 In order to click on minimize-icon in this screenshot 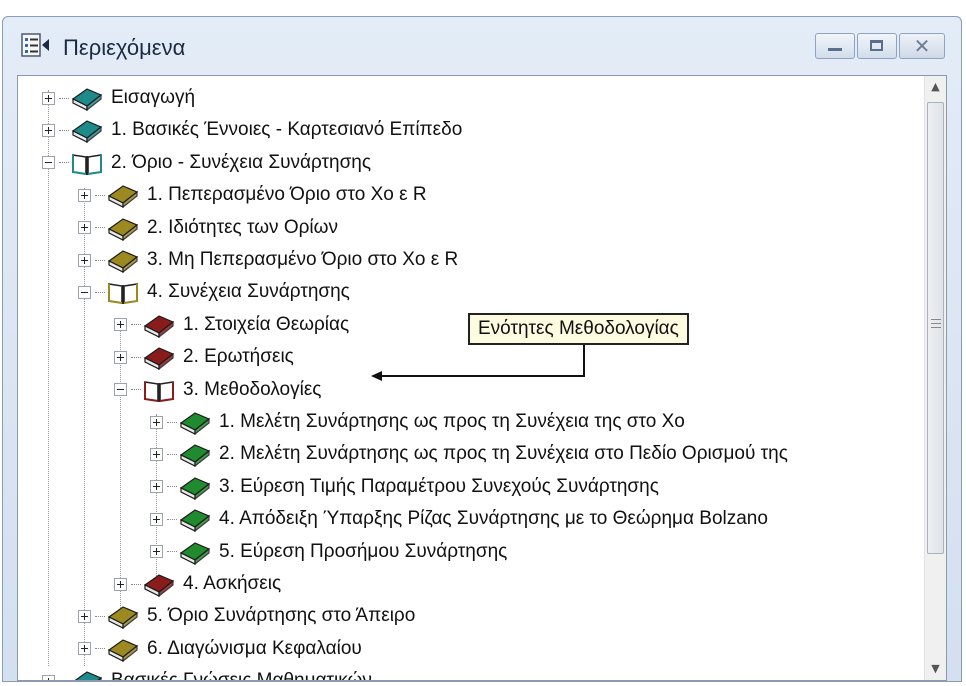, I will do `click(835, 49)`.